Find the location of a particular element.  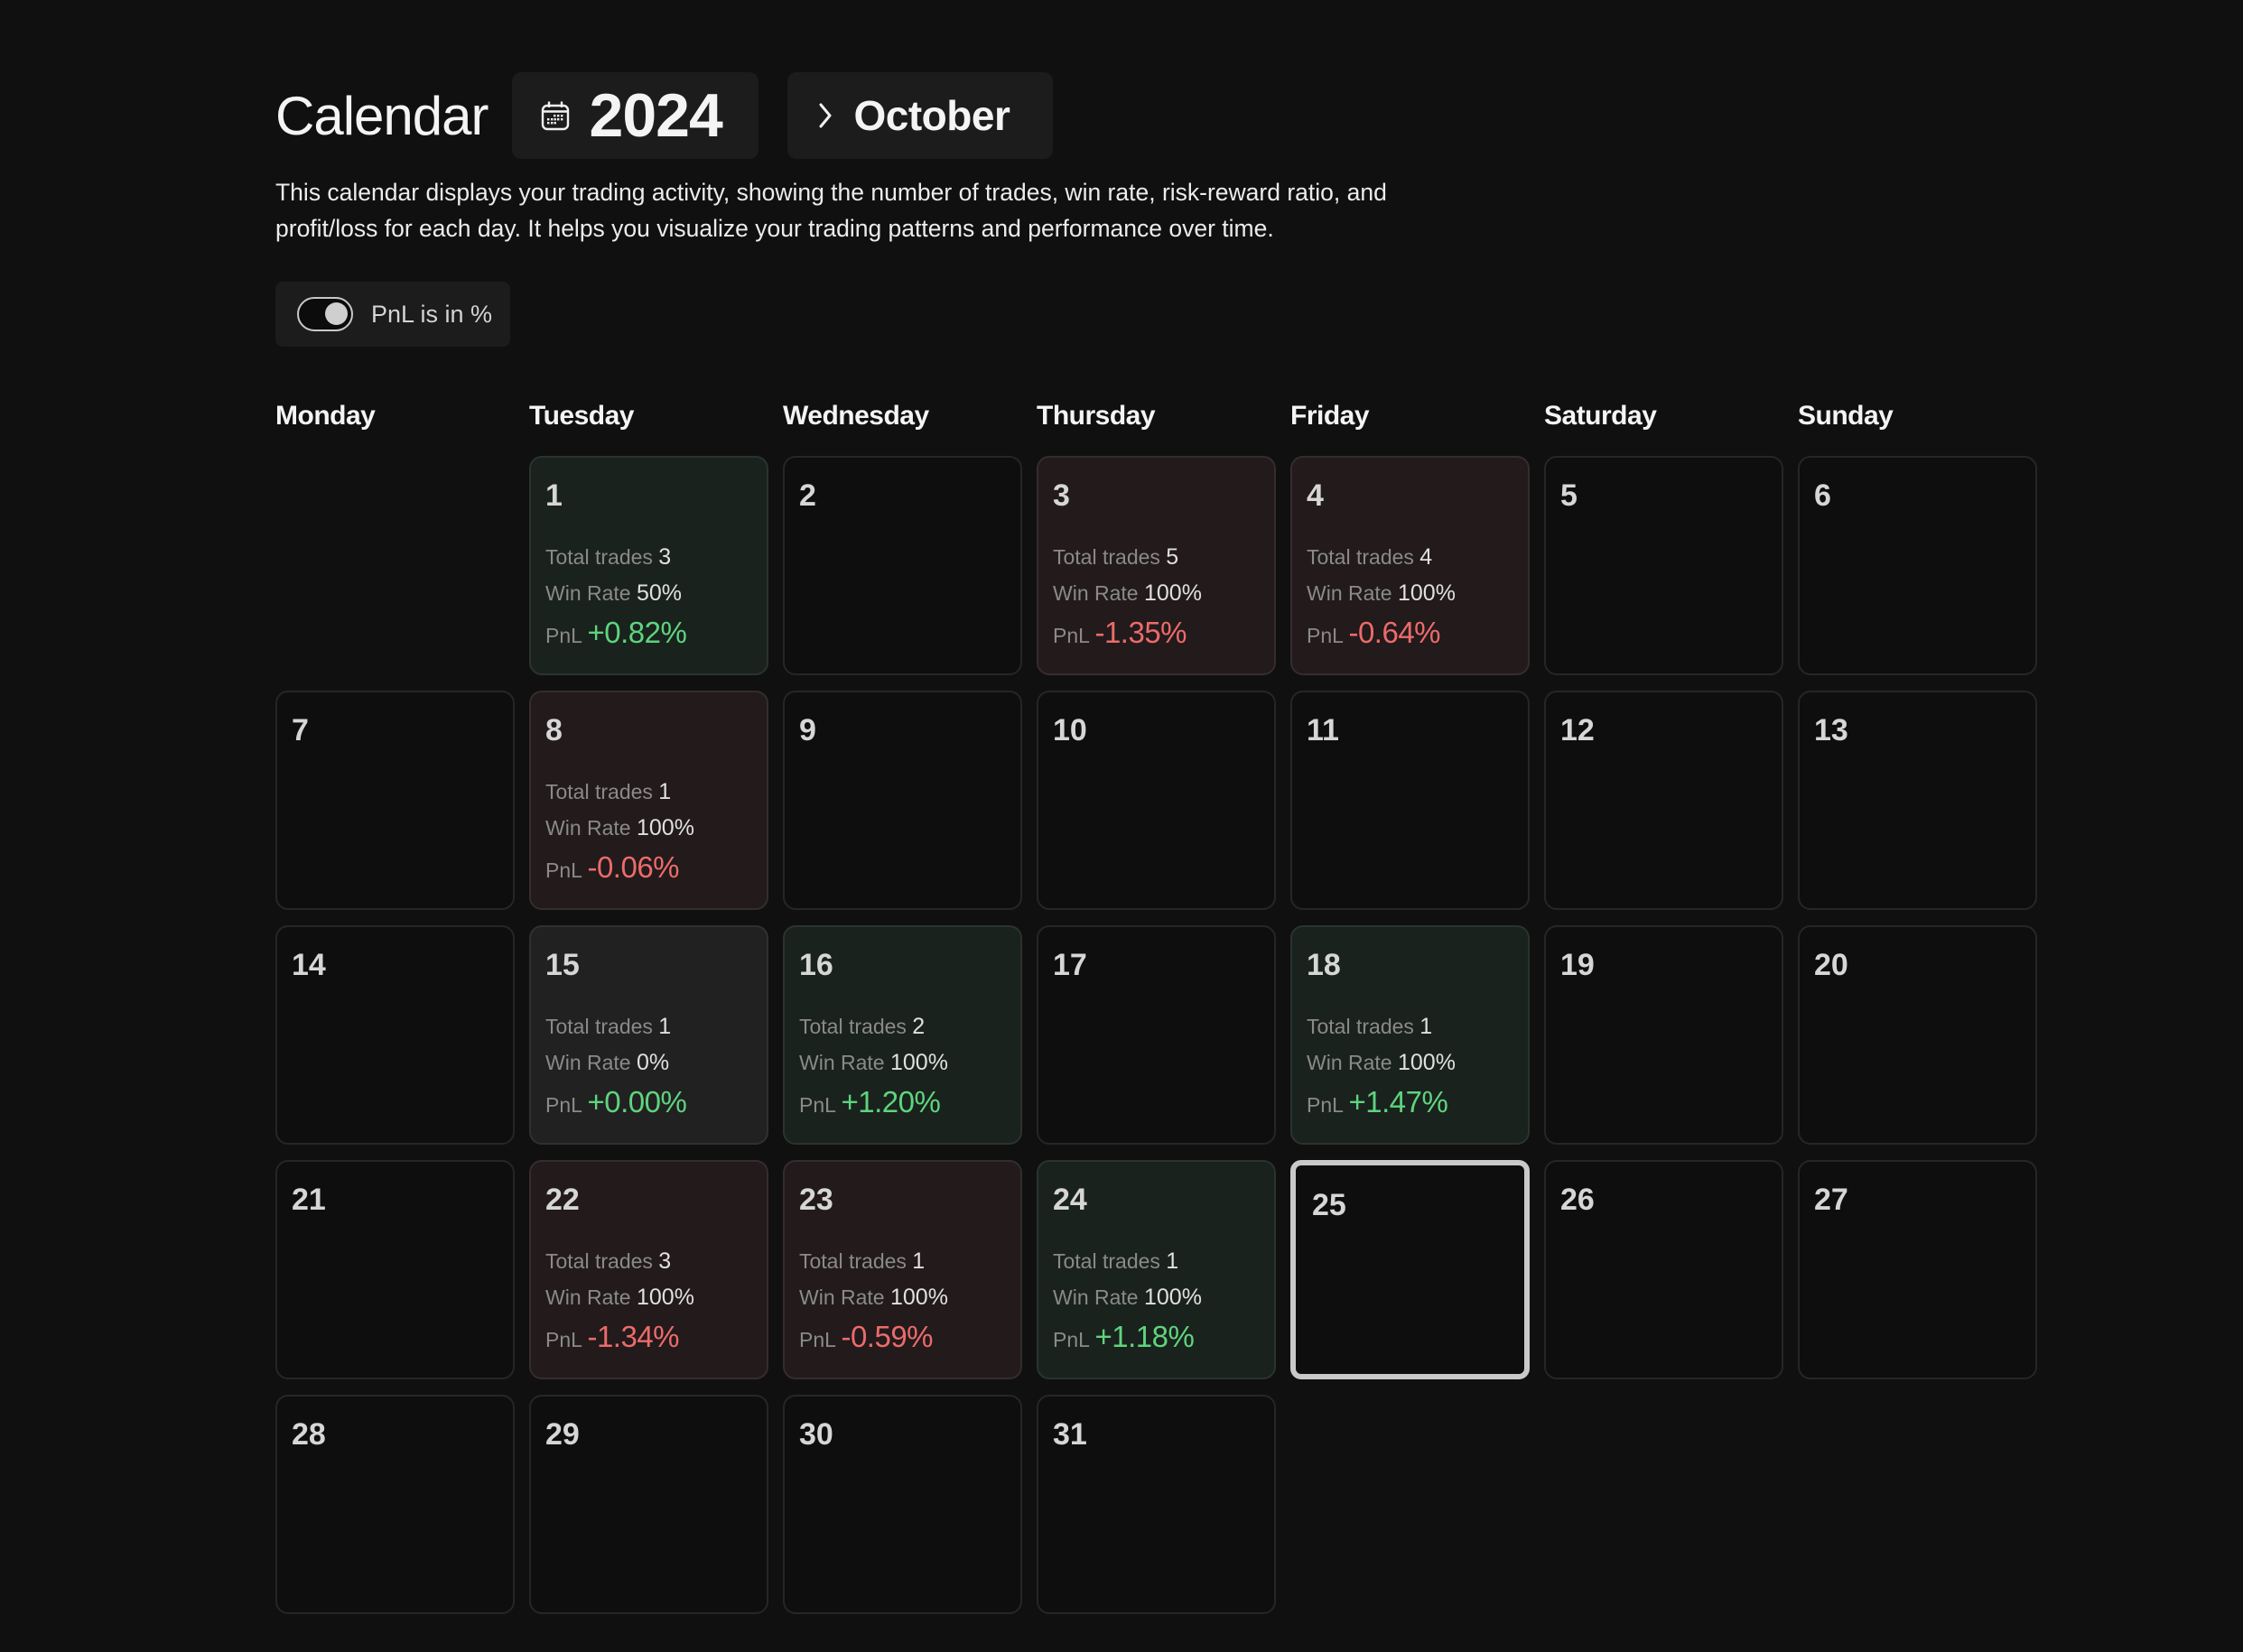

day-cell: 23 Total trades 1 Win Rate 100% PnL -0.59% is located at coordinates (903, 1269).